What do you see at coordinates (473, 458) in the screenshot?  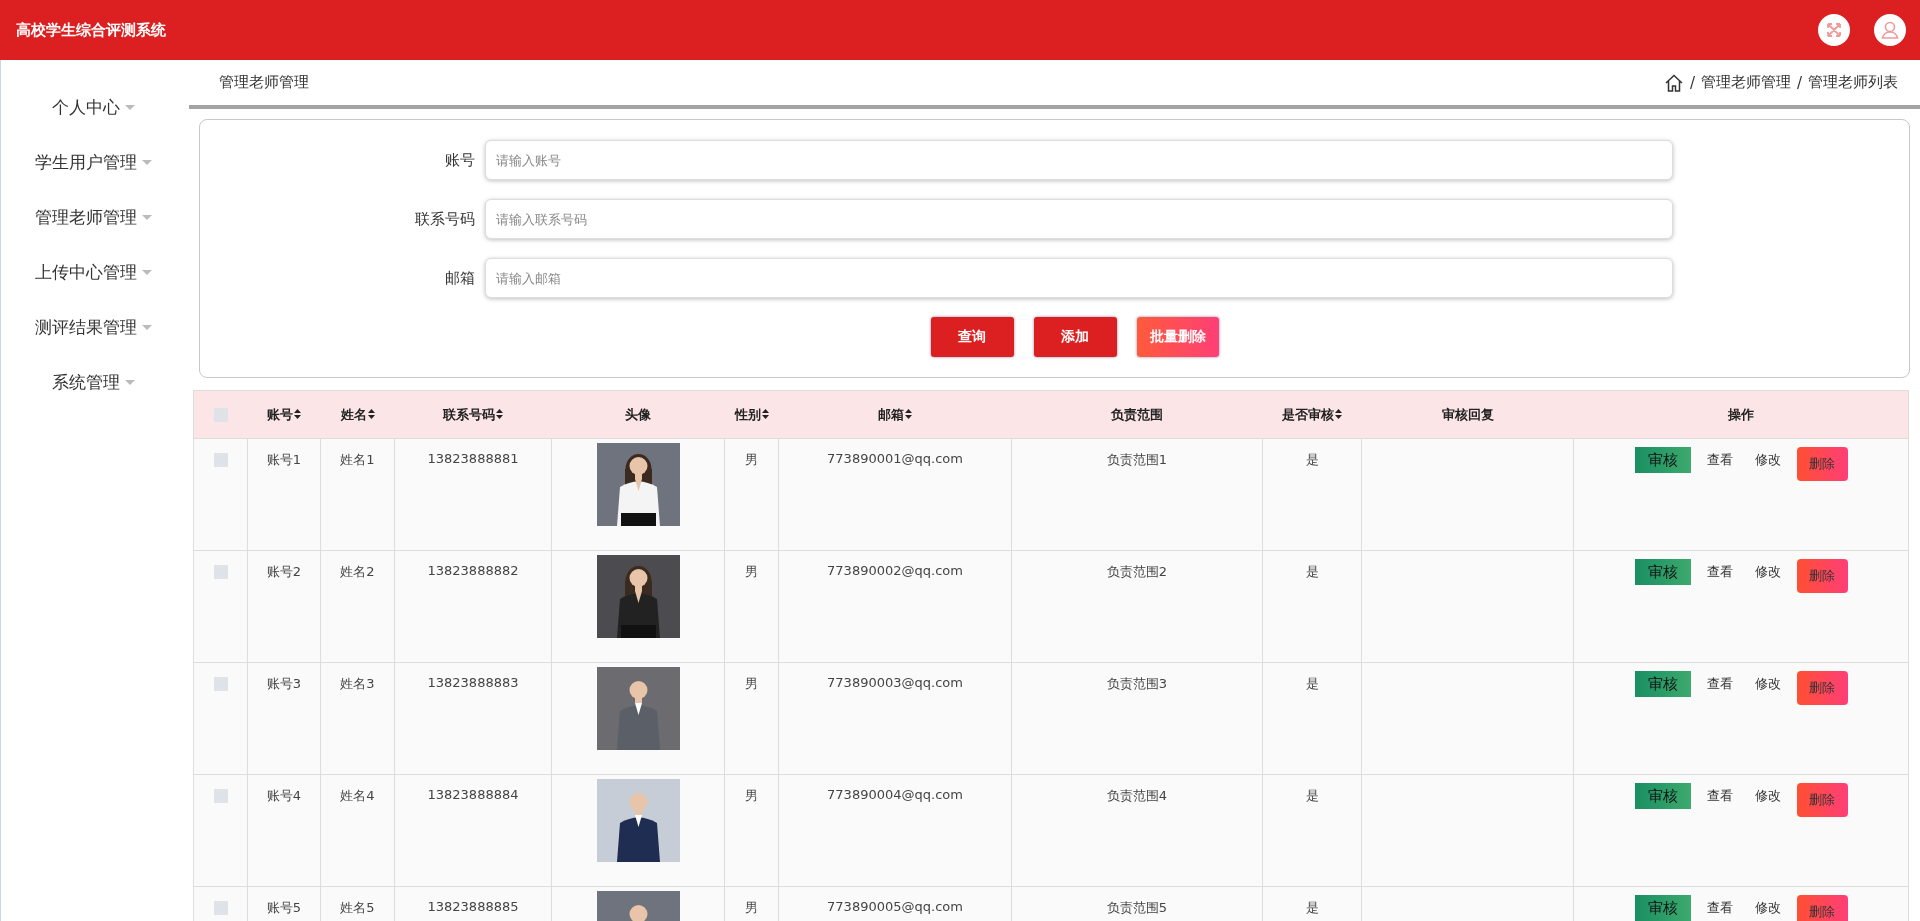 I see `table-cell: 13823888881` at bounding box center [473, 458].